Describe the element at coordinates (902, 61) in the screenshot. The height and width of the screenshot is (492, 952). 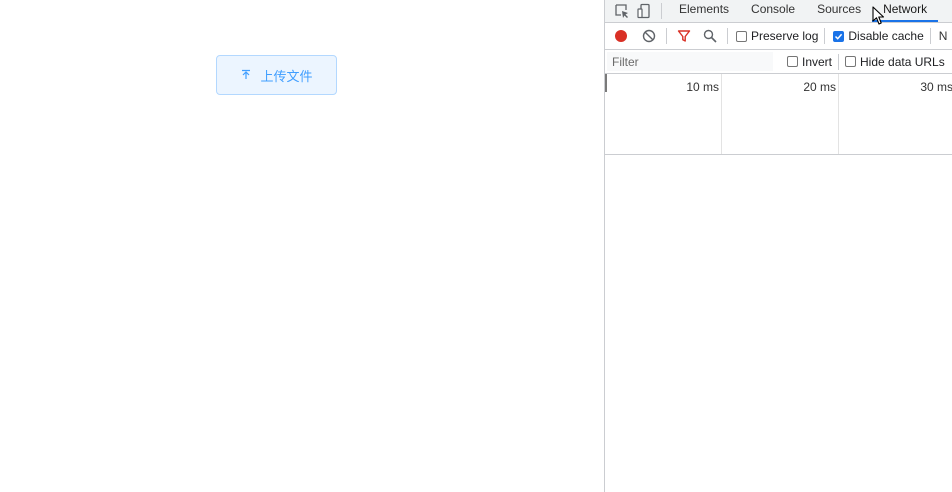
I see `hide-data-urls-label: Hide data URLs` at that location.